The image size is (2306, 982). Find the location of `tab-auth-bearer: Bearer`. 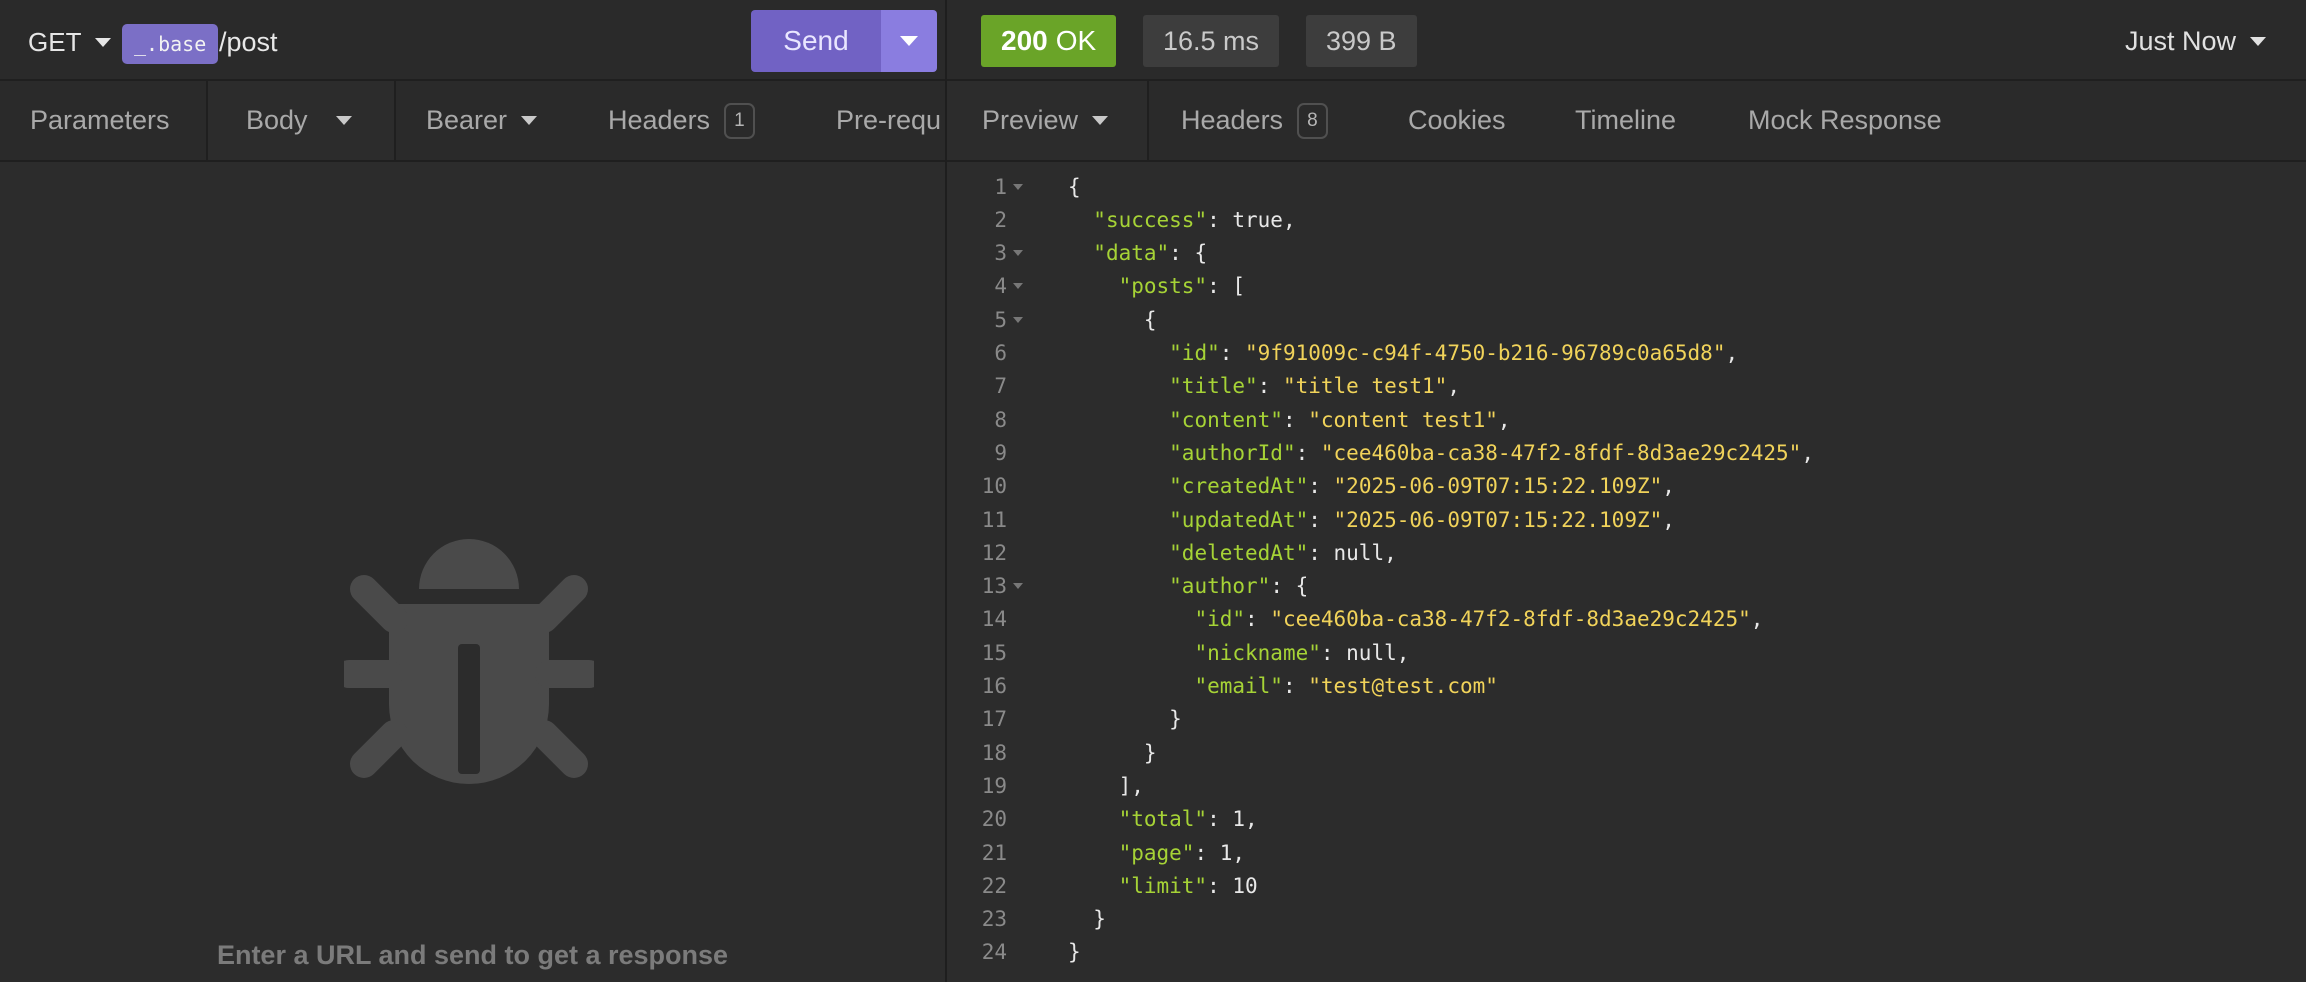

tab-auth-bearer: Bearer is located at coordinates (482, 120).